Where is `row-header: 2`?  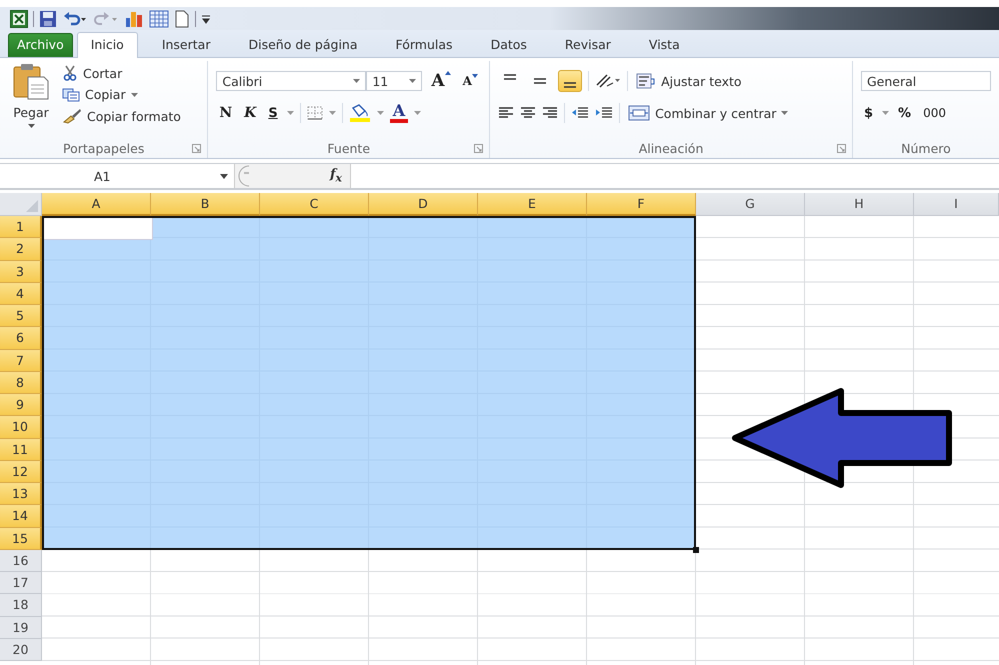 row-header: 2 is located at coordinates (21, 249).